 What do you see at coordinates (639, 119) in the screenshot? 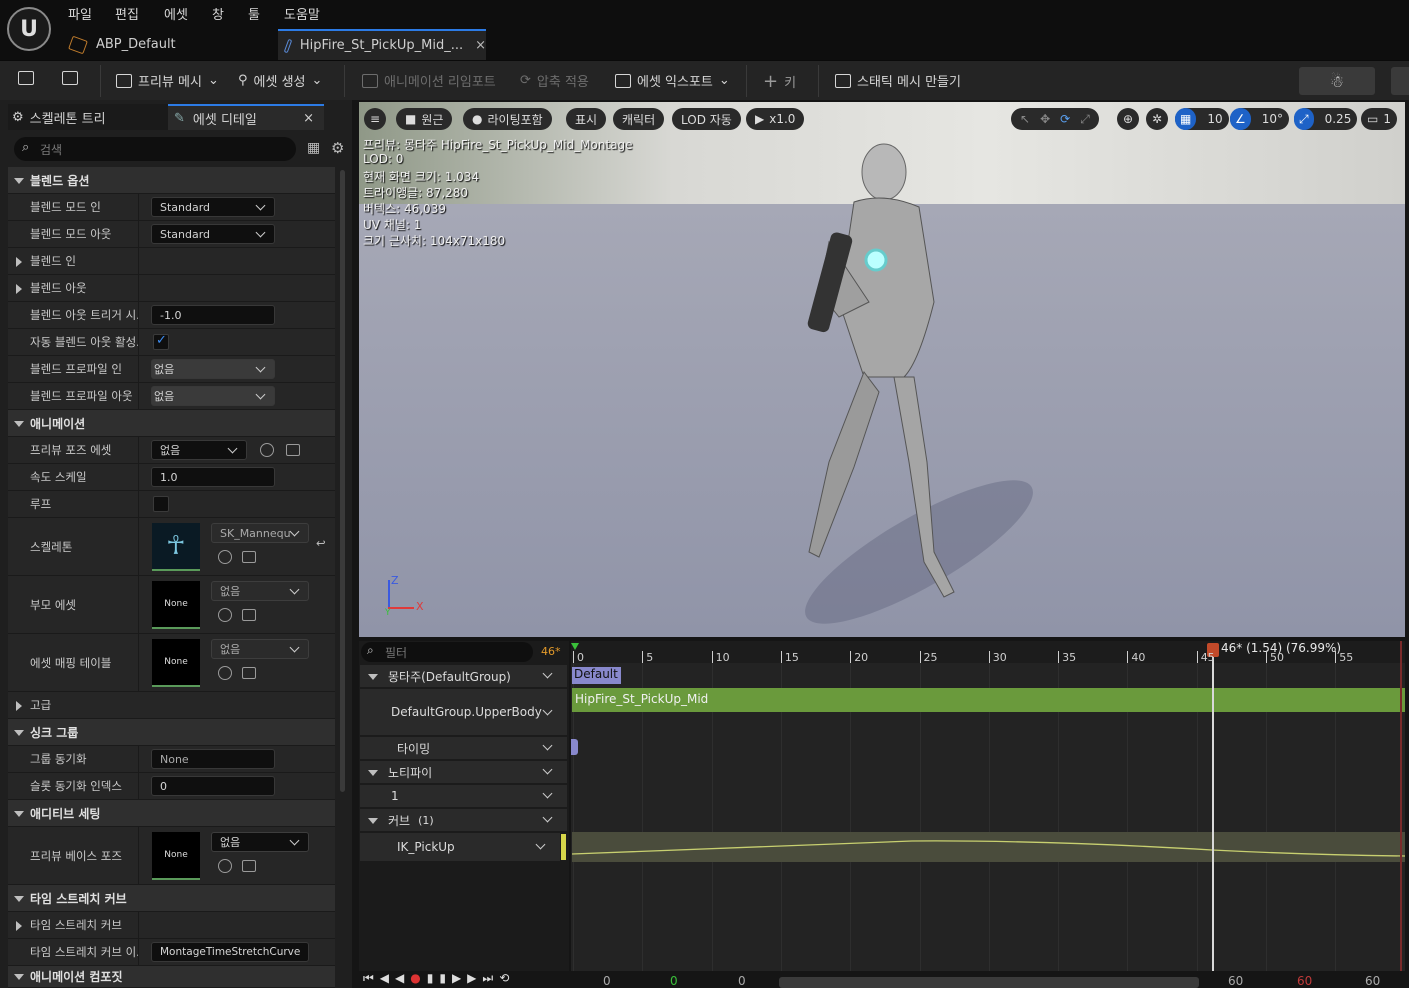
I see `character-button: 캐릭터` at bounding box center [639, 119].